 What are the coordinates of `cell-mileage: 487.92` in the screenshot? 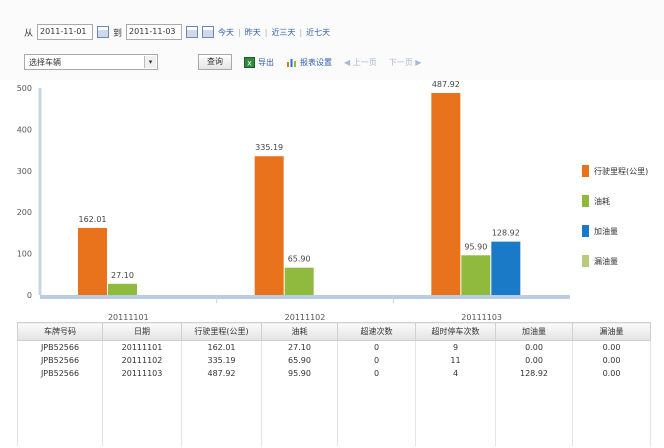 It's located at (221, 373).